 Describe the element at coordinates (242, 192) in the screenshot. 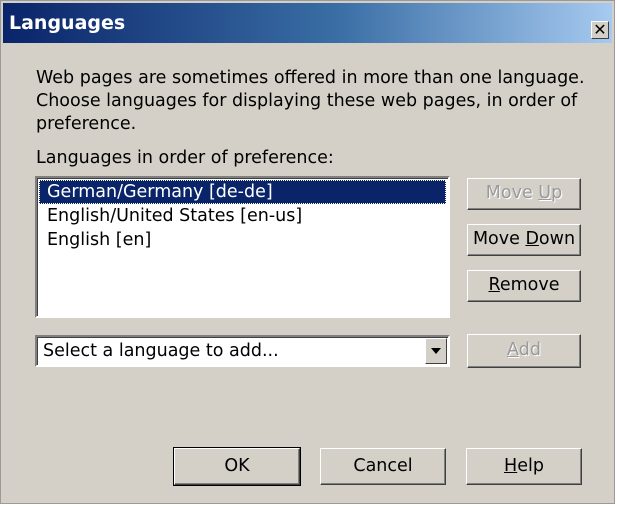

I see `language-item-de-de: German/Germany [de-de]` at that location.